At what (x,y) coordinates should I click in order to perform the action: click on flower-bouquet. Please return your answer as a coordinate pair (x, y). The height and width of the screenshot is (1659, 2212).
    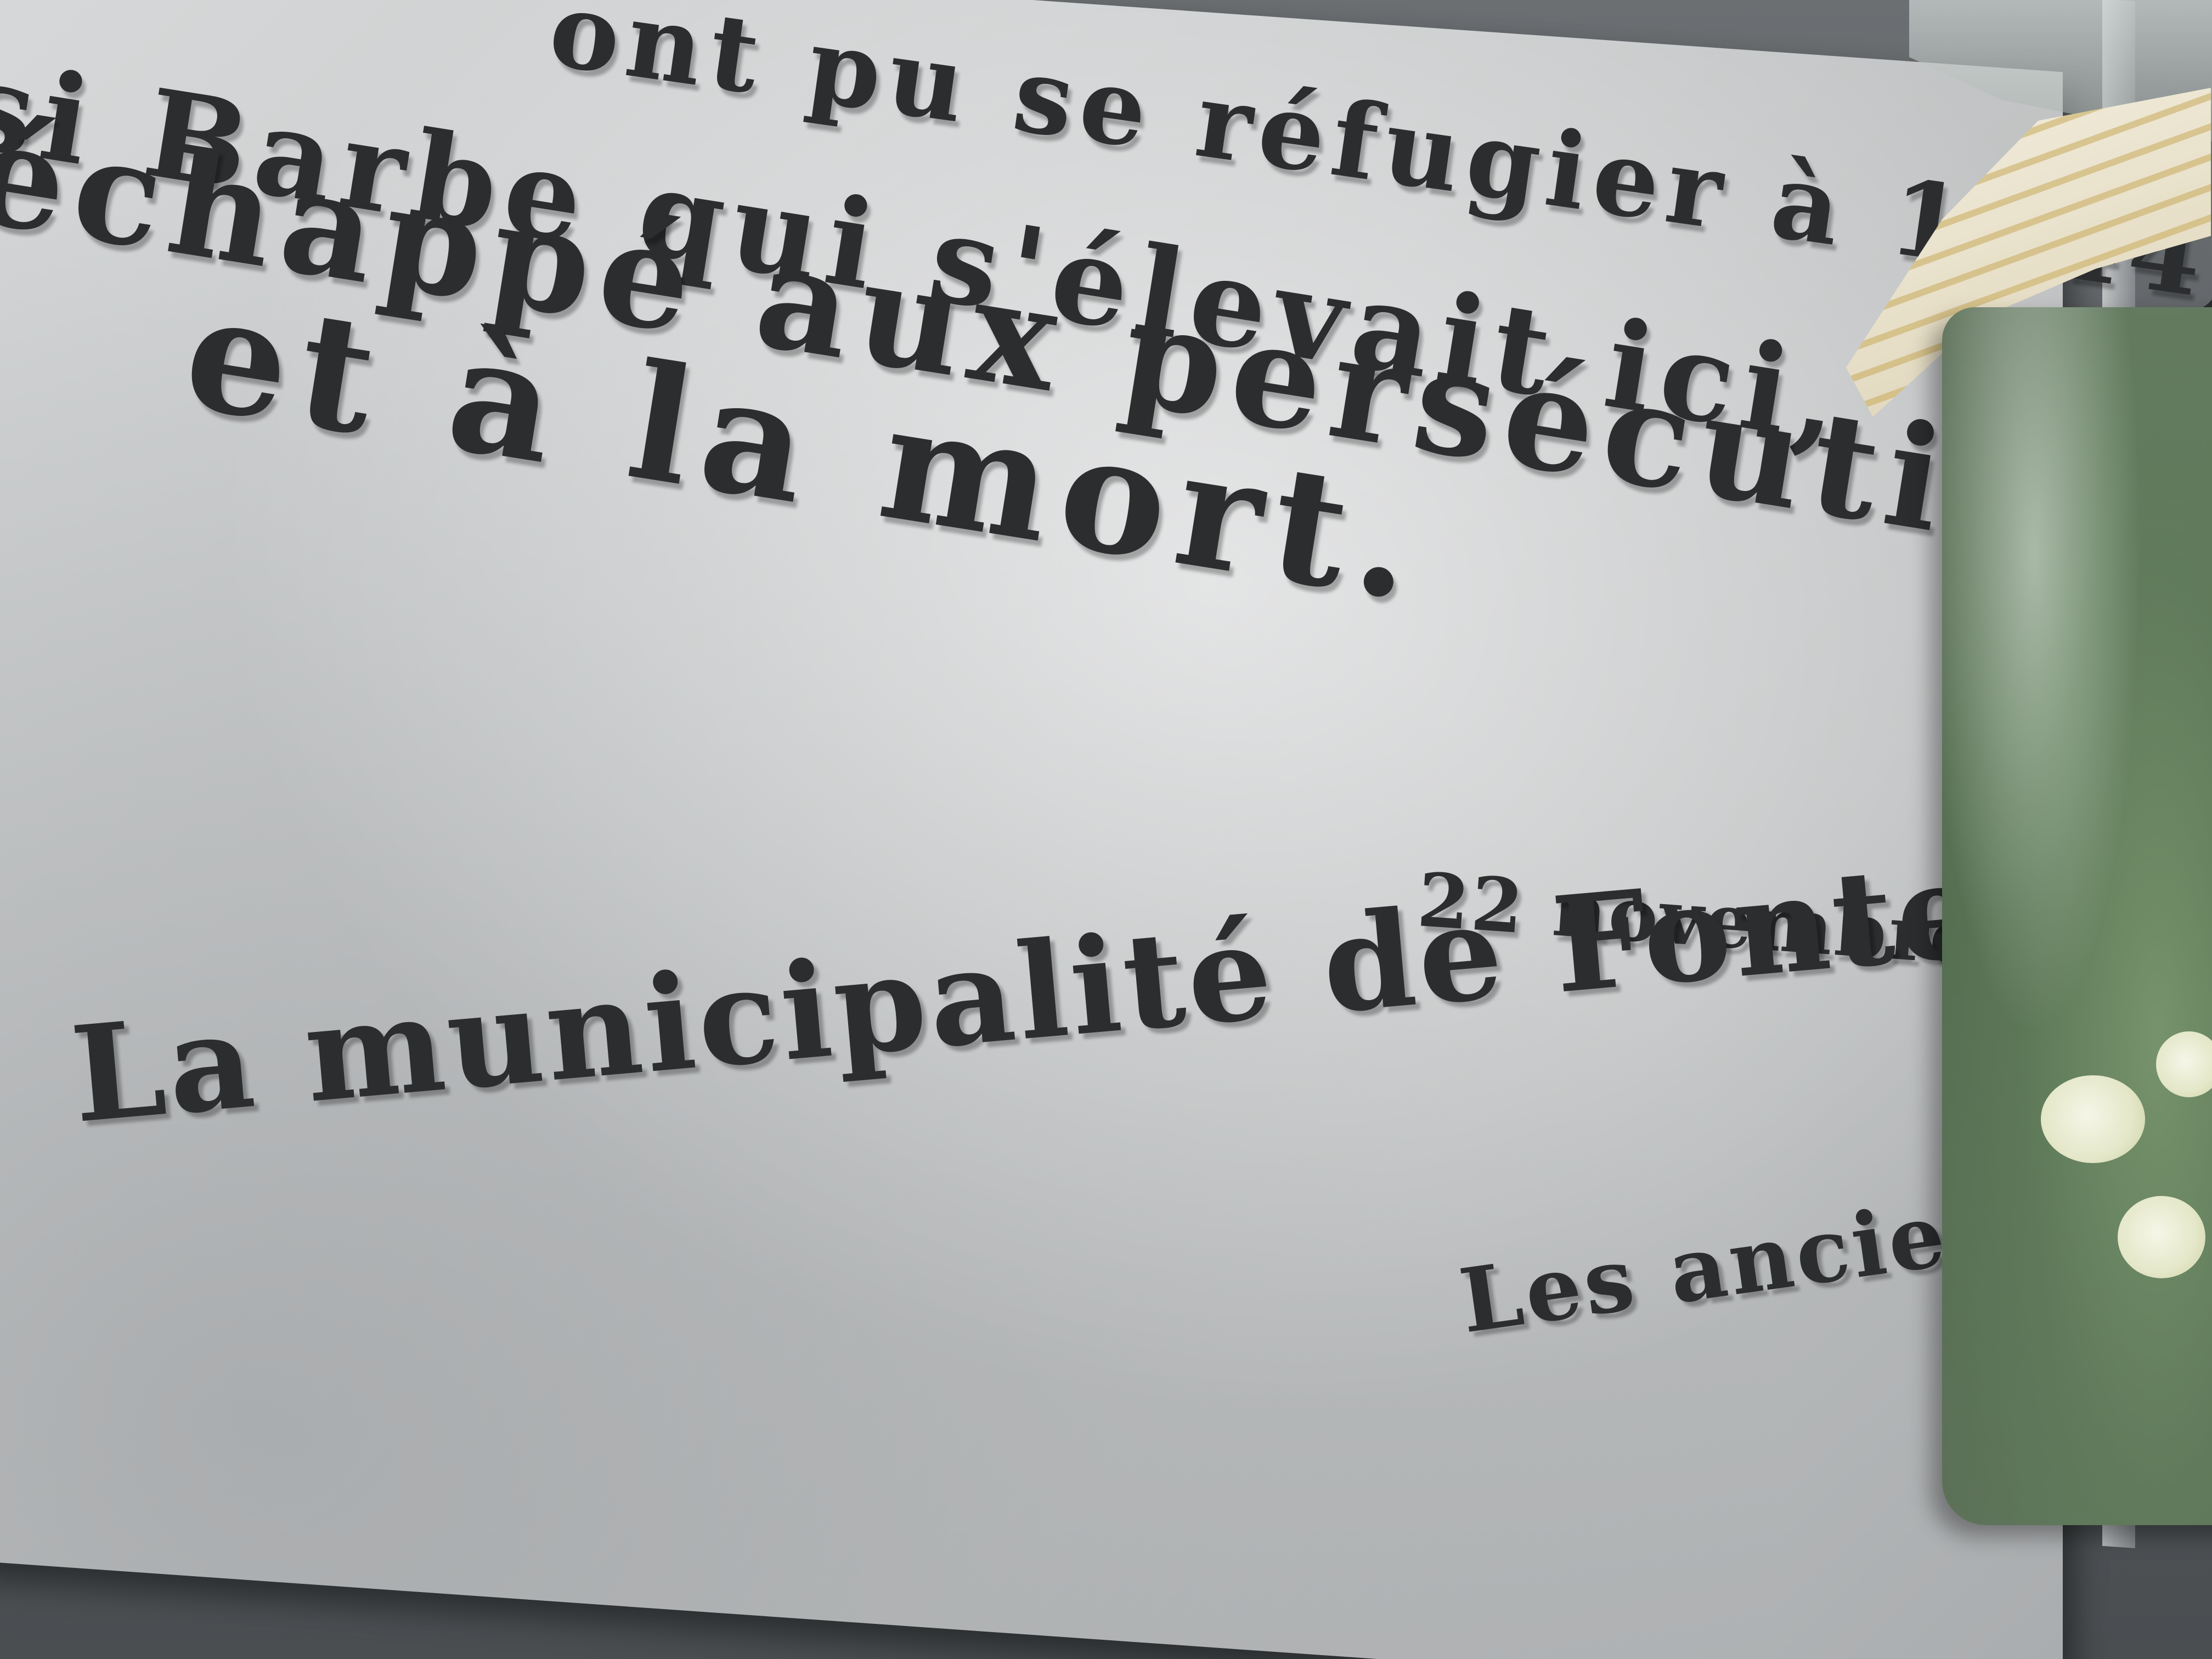
    Looking at the image, I should click on (2077, 916).